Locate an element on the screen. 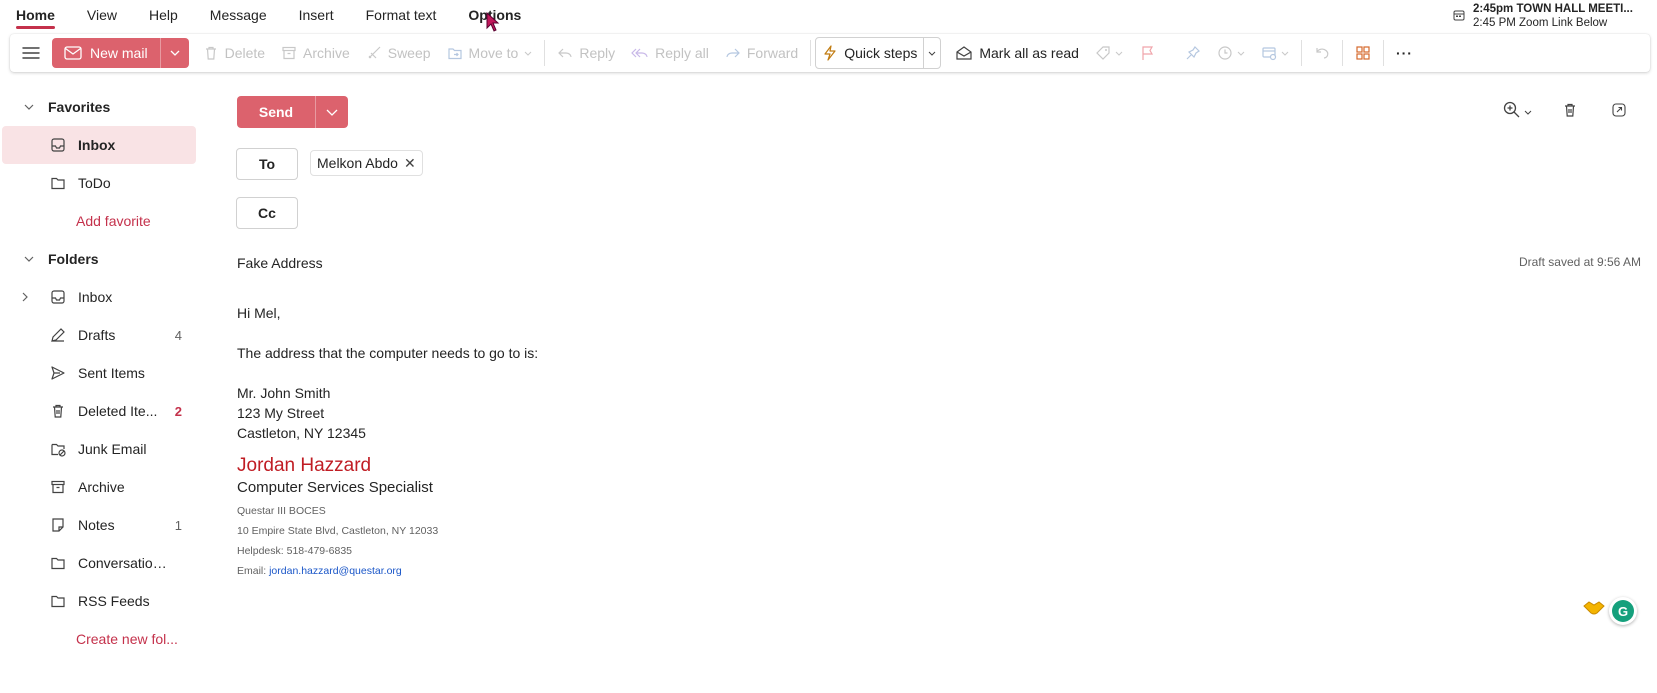 Image resolution: width=1657 pixels, height=693 pixels. unread-count: 4 is located at coordinates (178, 335).